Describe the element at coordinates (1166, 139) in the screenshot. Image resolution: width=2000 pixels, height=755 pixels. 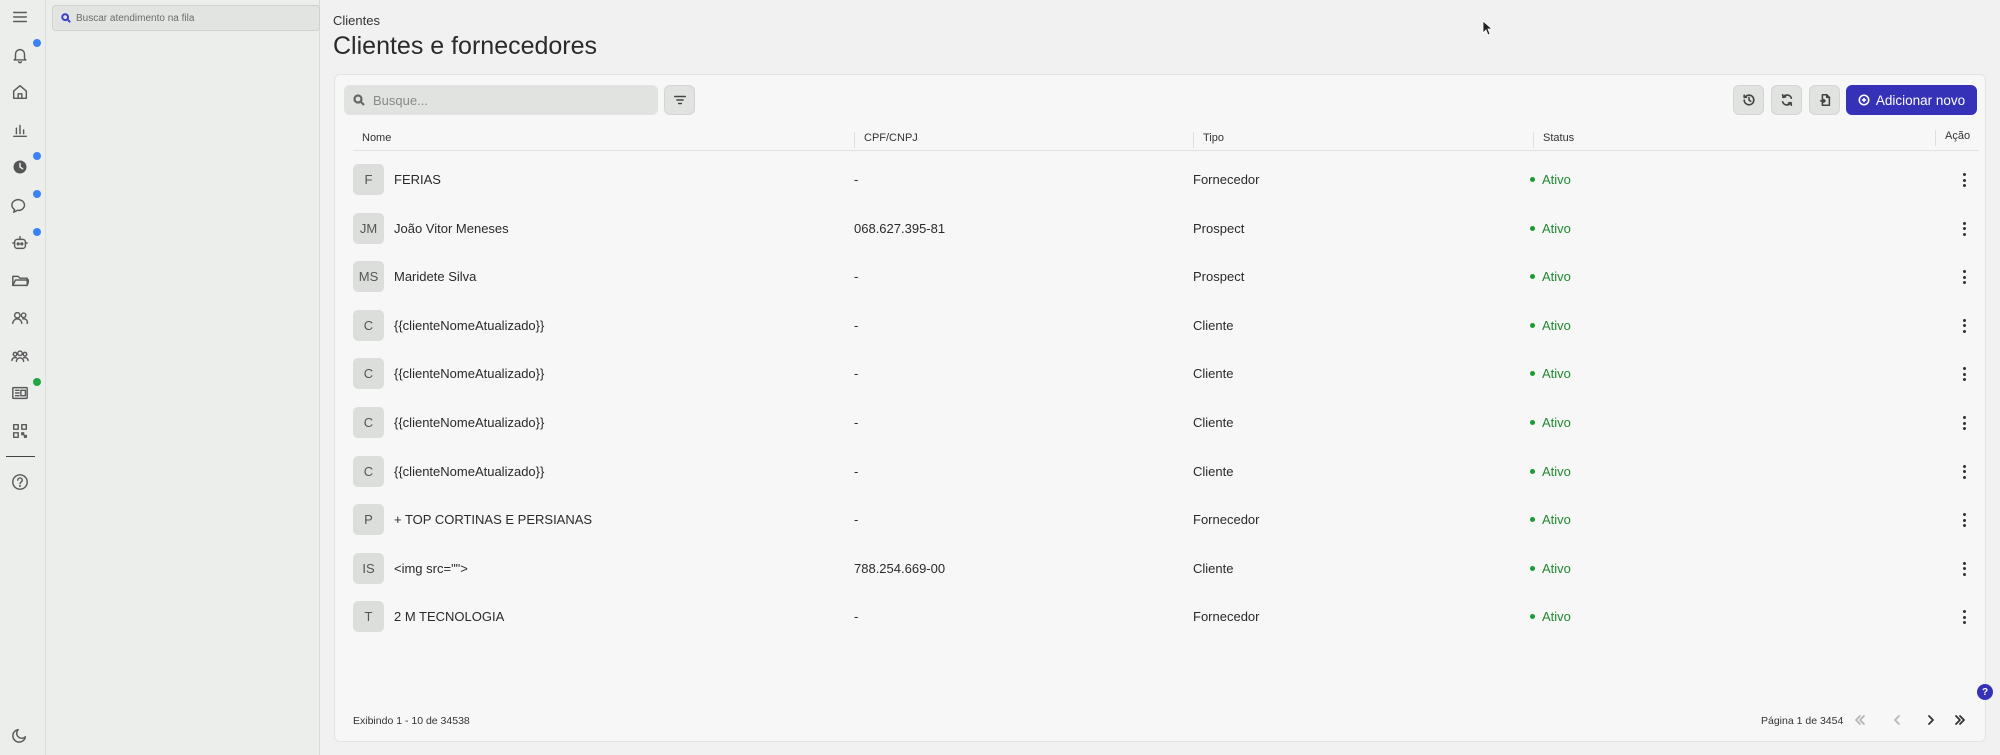
I see `table-header: Nome CPF/CNPJ Tipo Status Ação` at that location.